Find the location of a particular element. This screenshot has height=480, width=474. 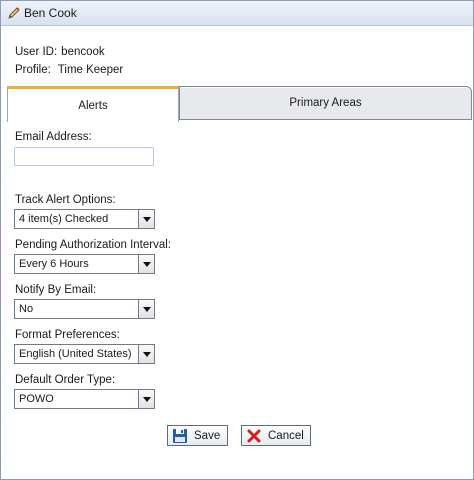

pending-authorization-interval-select: Every 6 Hours is located at coordinates (84, 264).